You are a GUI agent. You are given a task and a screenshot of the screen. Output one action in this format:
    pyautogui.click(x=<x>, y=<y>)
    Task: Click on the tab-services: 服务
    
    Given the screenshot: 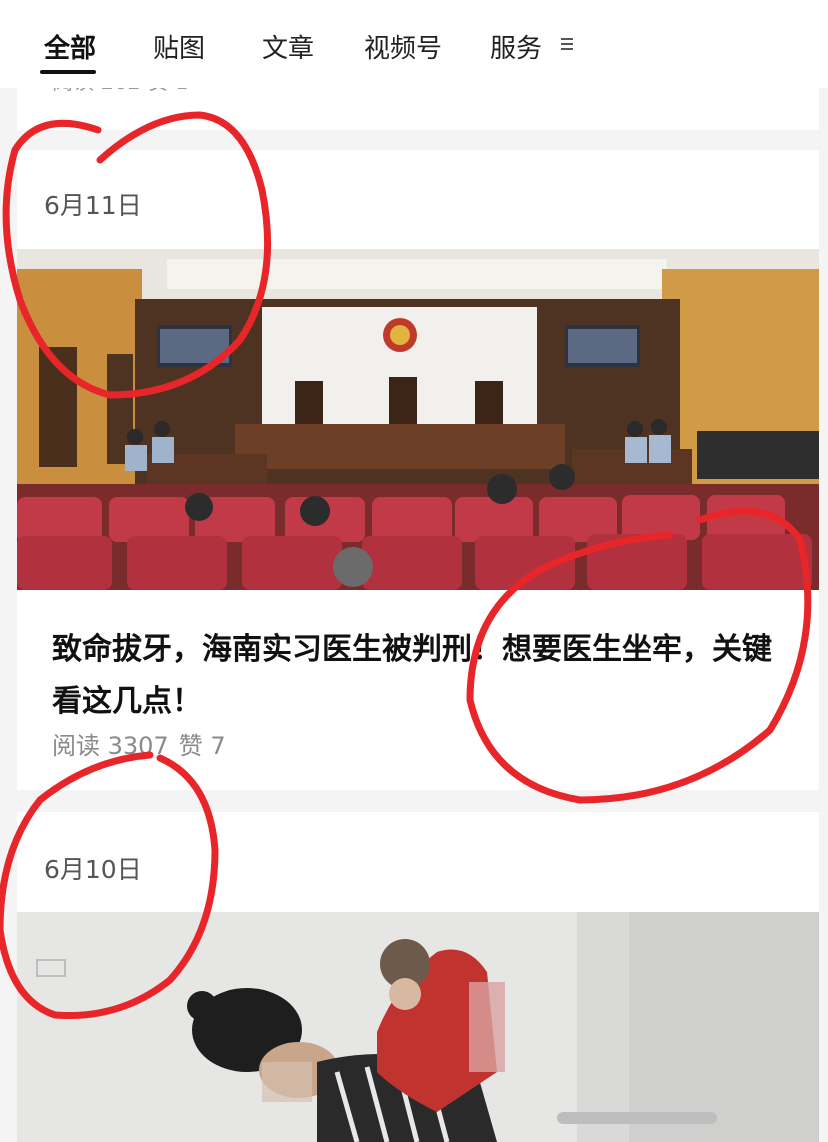 What is the action you would take?
    pyautogui.click(x=516, y=46)
    